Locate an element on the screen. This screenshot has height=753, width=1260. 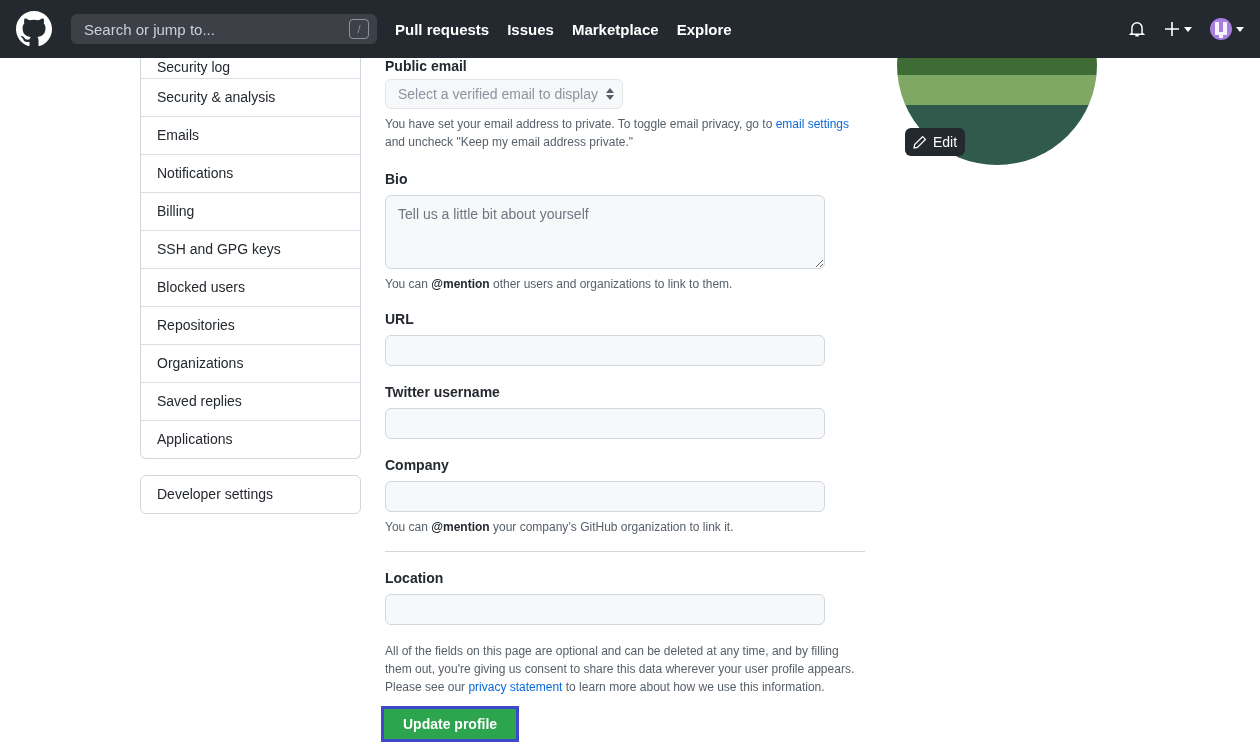
field-label: Company is located at coordinates (417, 465).